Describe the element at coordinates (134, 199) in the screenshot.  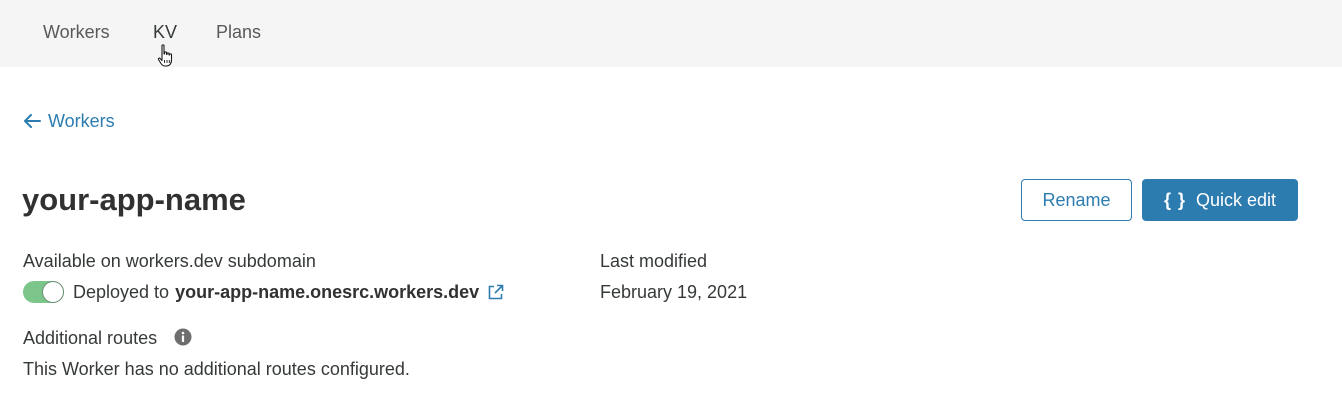
I see `page-title: your-app-name` at that location.